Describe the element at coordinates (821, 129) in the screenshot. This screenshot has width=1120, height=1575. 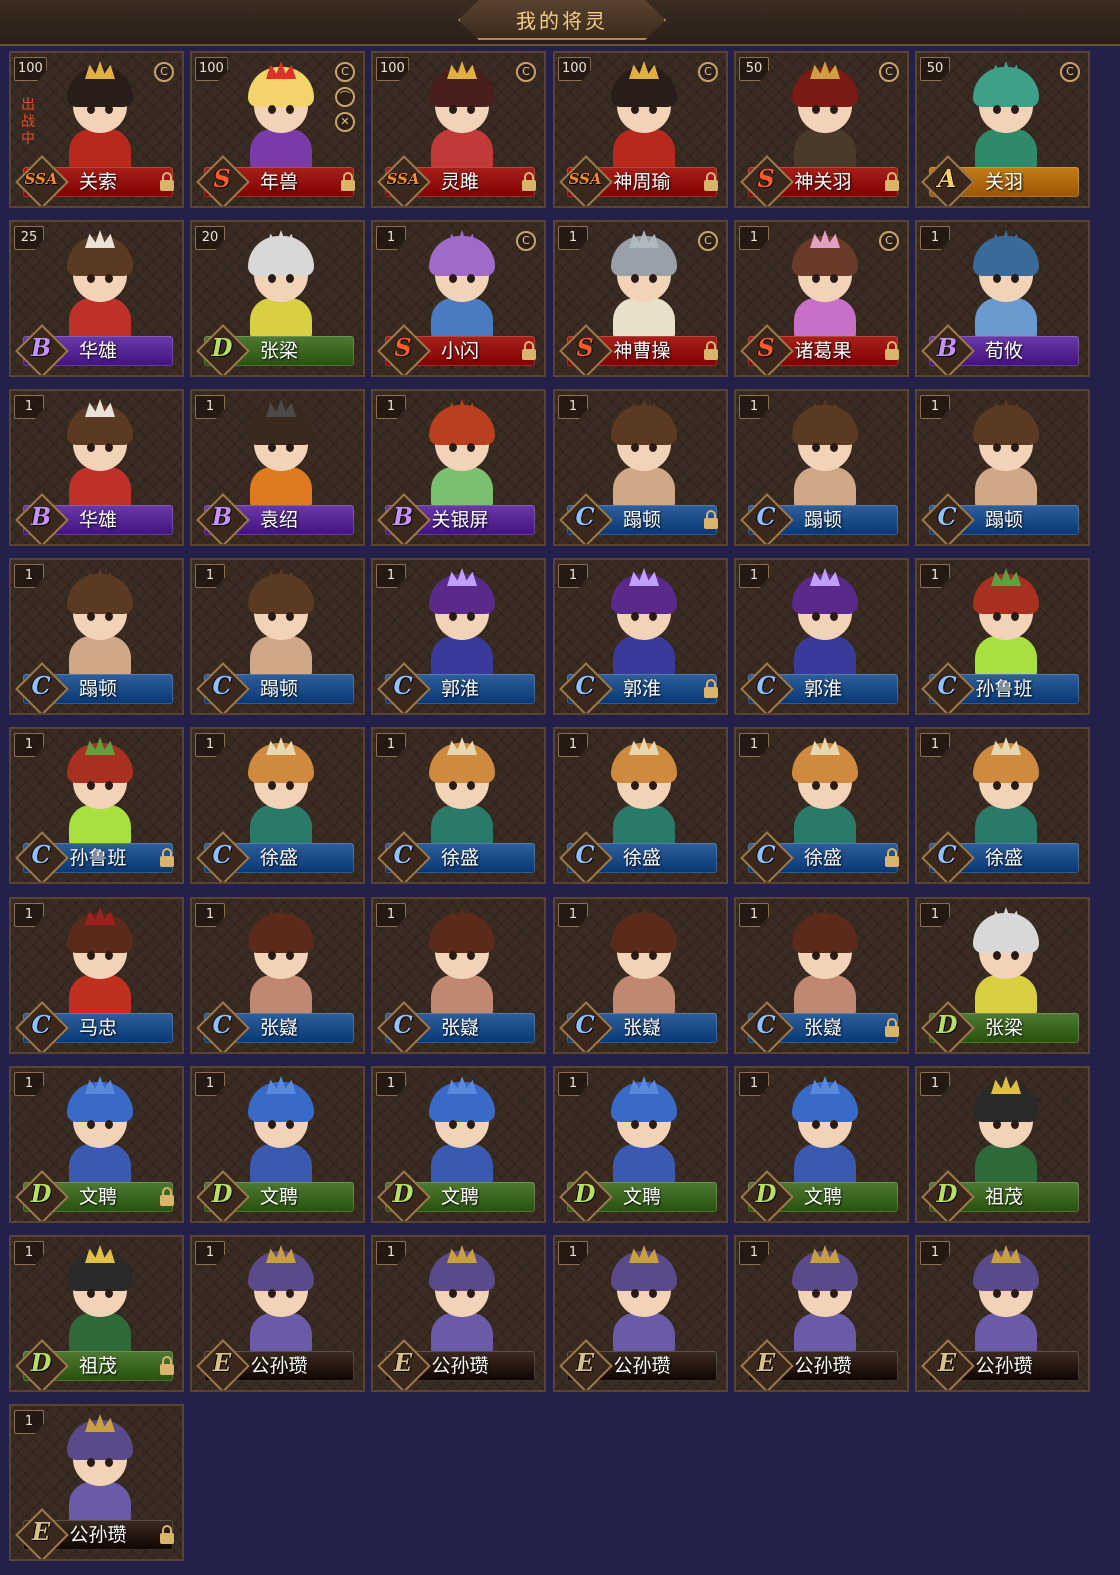
I see `spirit-card: 50 神关羽 S C` at that location.